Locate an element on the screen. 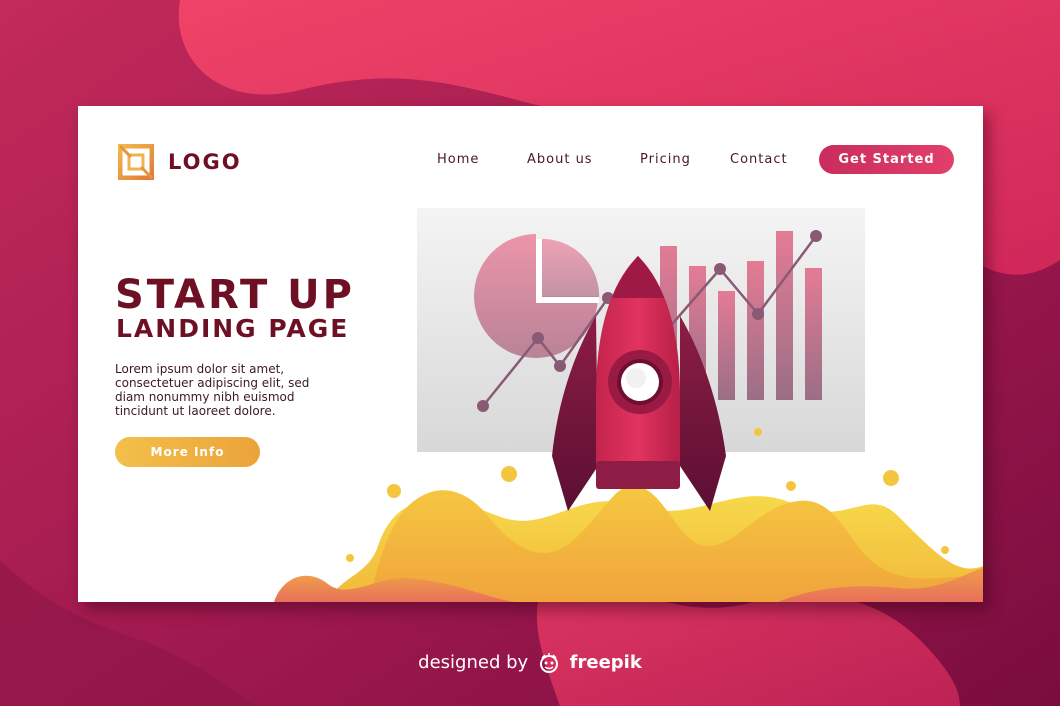  credit-brand: freepik is located at coordinates (605, 662).